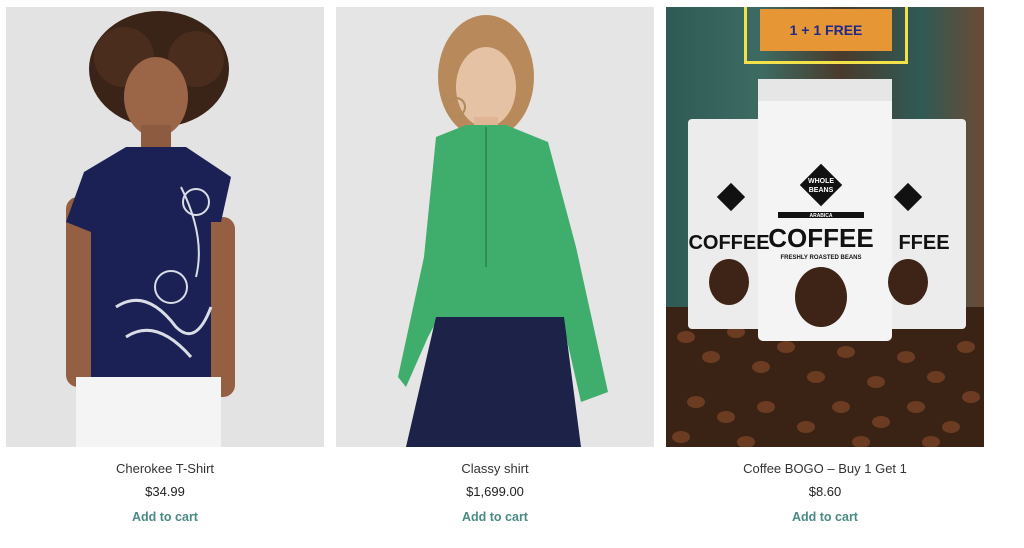  I want to click on promo-badge-frame: 1 + 1 FREE, so click(826, 35).